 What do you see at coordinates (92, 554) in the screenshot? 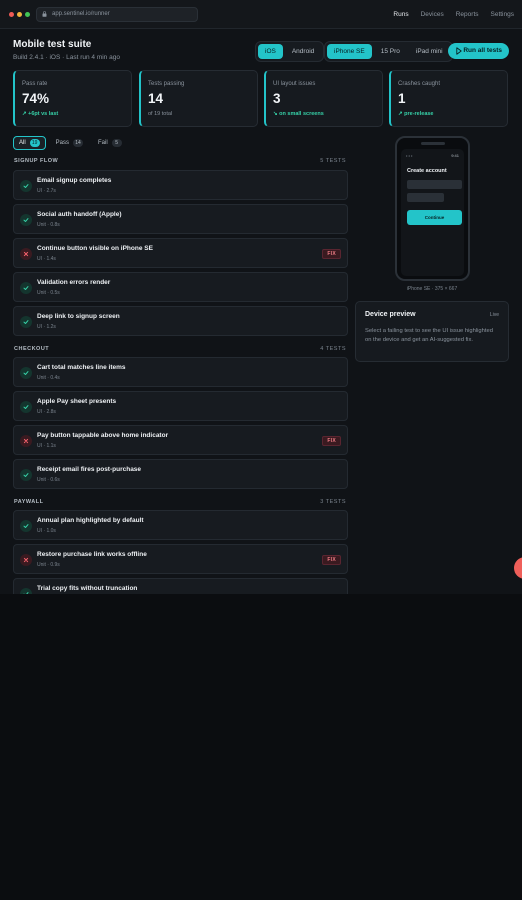
I see `test-name: Restore purchase link works offline` at bounding box center [92, 554].